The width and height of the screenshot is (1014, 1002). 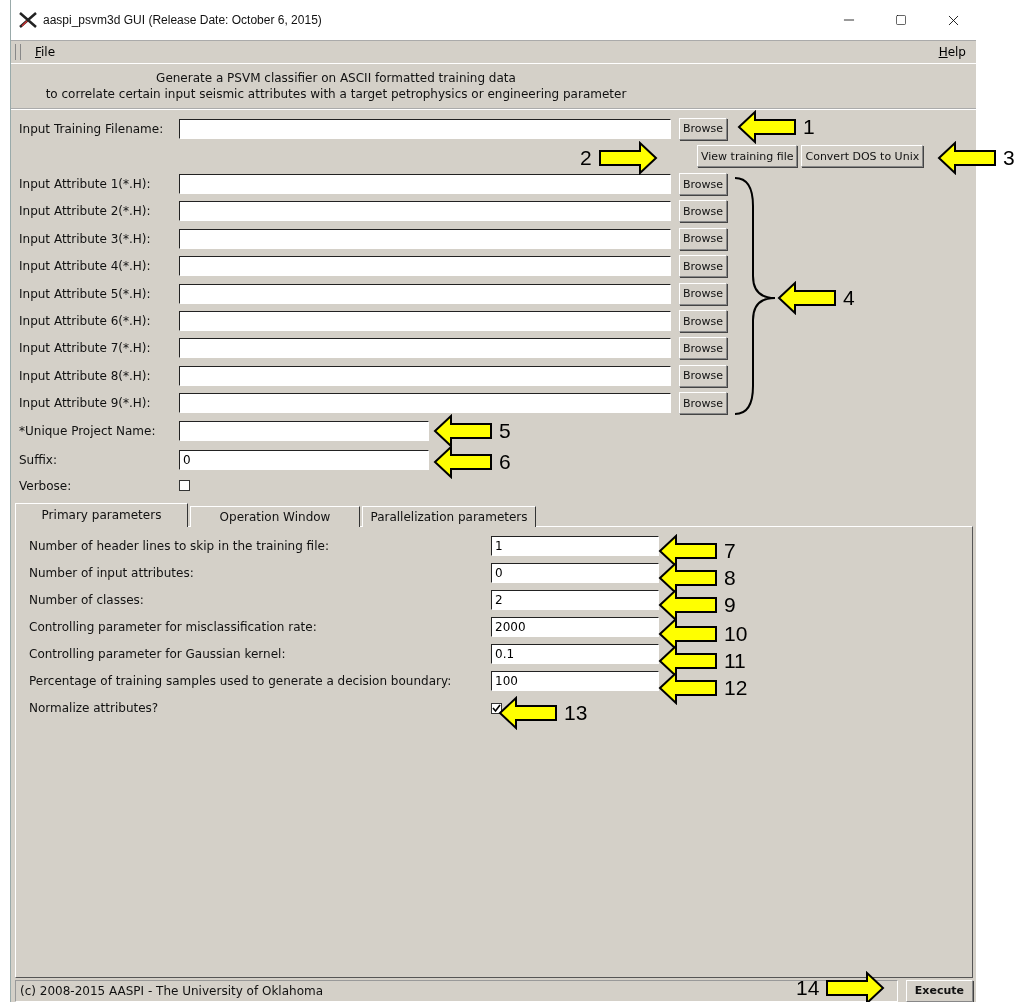 I want to click on execute-button: Execute, so click(x=939, y=990).